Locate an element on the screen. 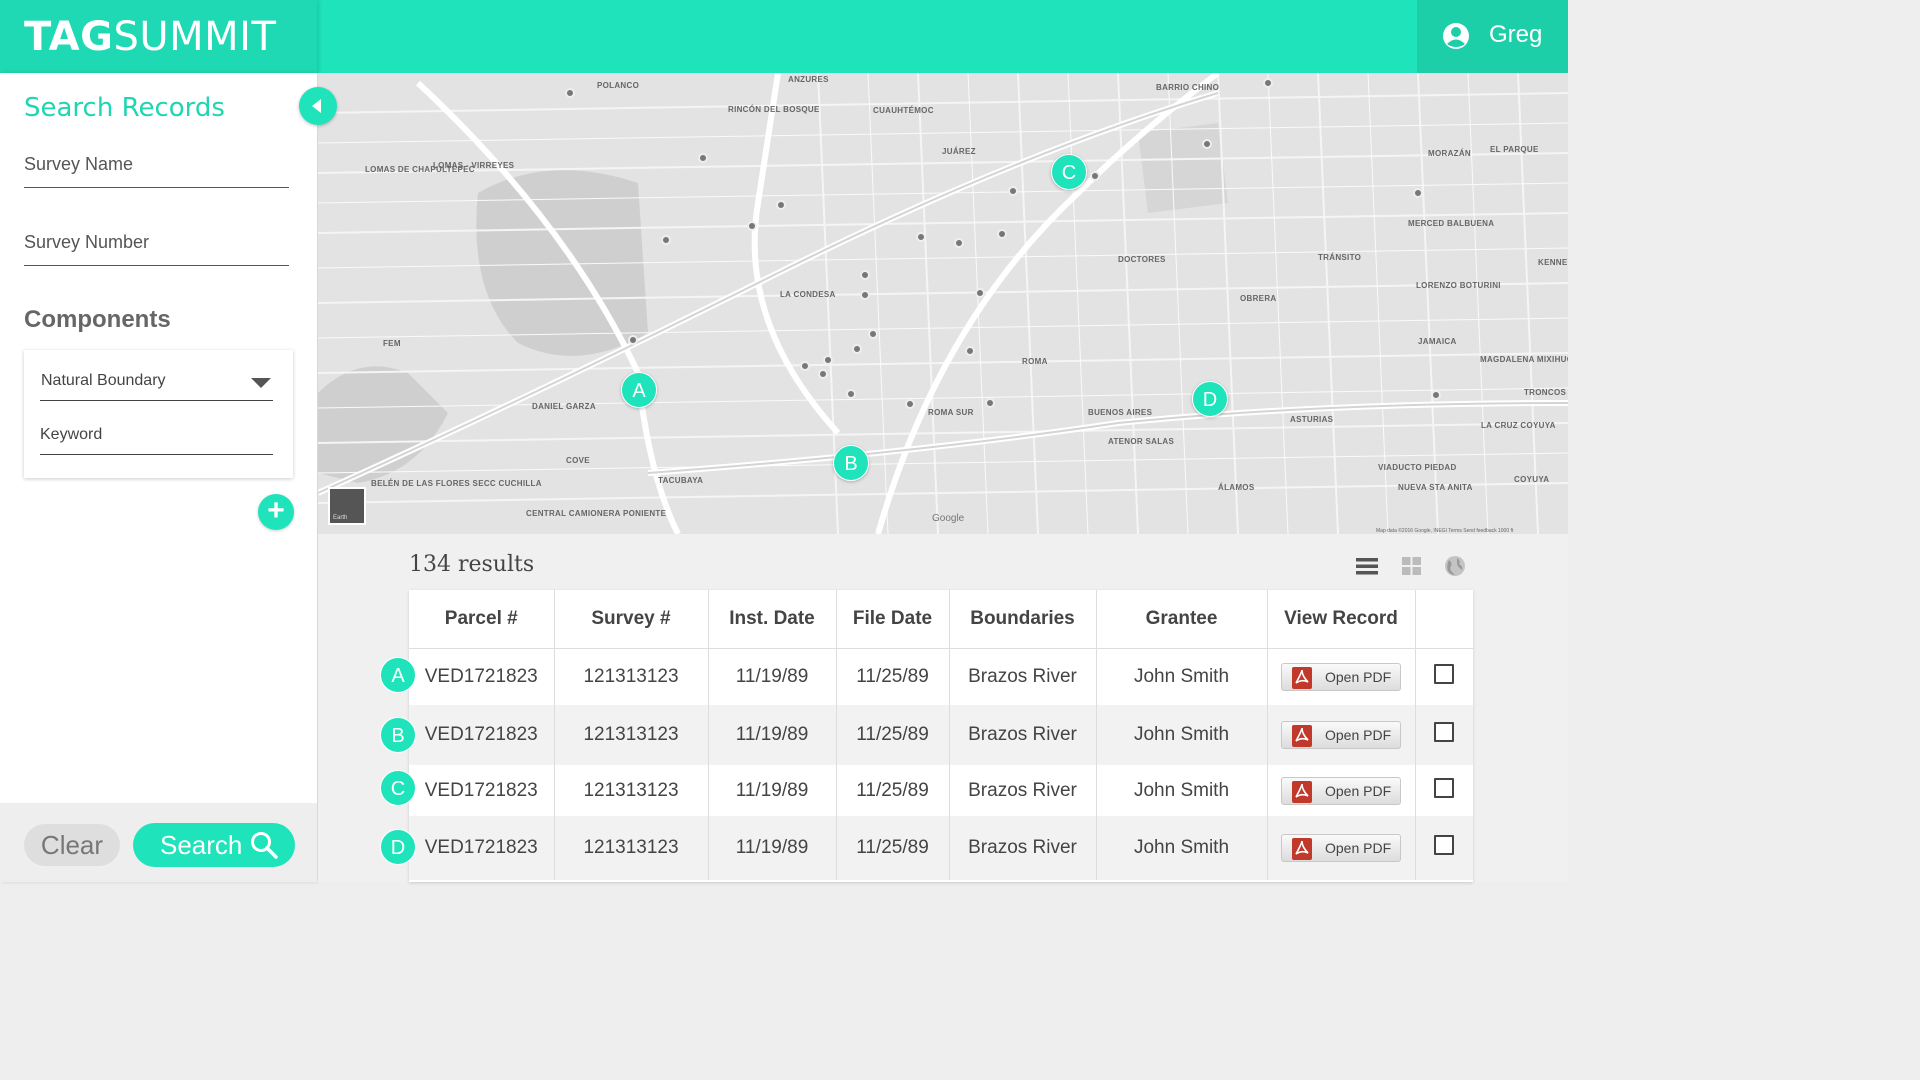 Image resolution: width=1920 pixels, height=1080 pixels. logo-light-text: SUMMIT is located at coordinates (195, 37).